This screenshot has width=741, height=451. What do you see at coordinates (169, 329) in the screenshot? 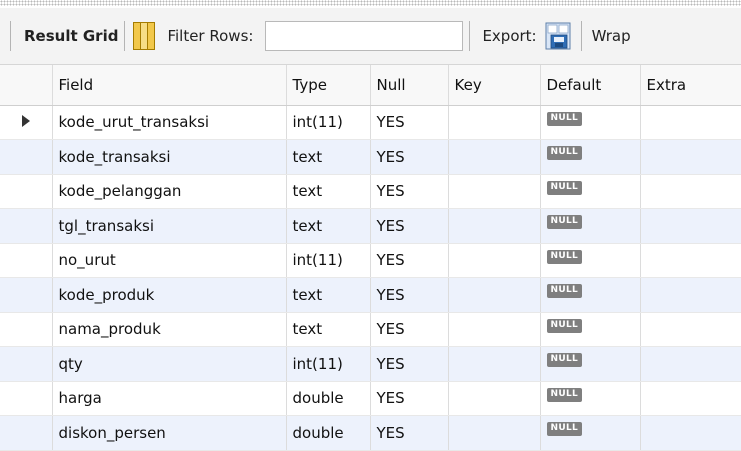
I see `cell-field: nama_produk` at bounding box center [169, 329].